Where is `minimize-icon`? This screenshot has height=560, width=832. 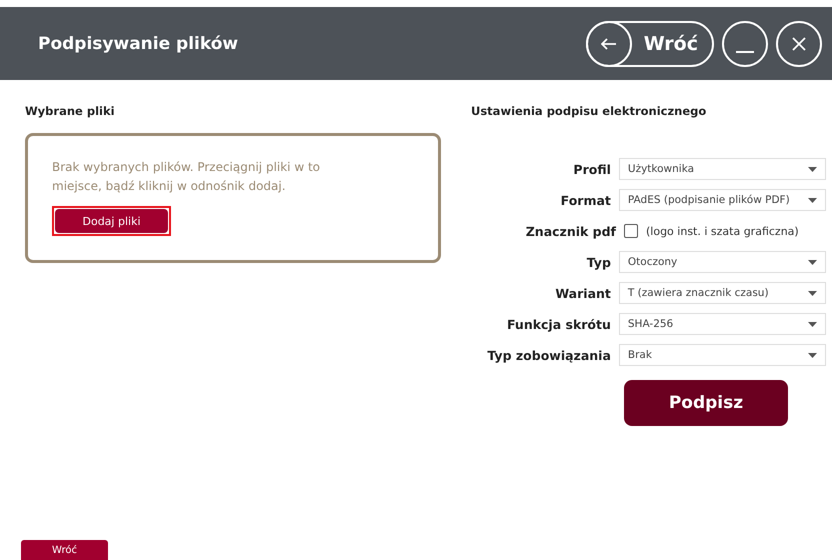 minimize-icon is located at coordinates (745, 51).